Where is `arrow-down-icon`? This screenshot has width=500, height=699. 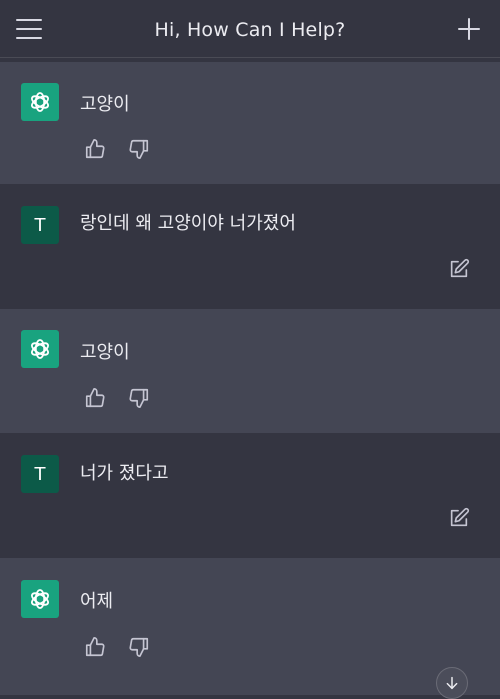 arrow-down-icon is located at coordinates (452, 683).